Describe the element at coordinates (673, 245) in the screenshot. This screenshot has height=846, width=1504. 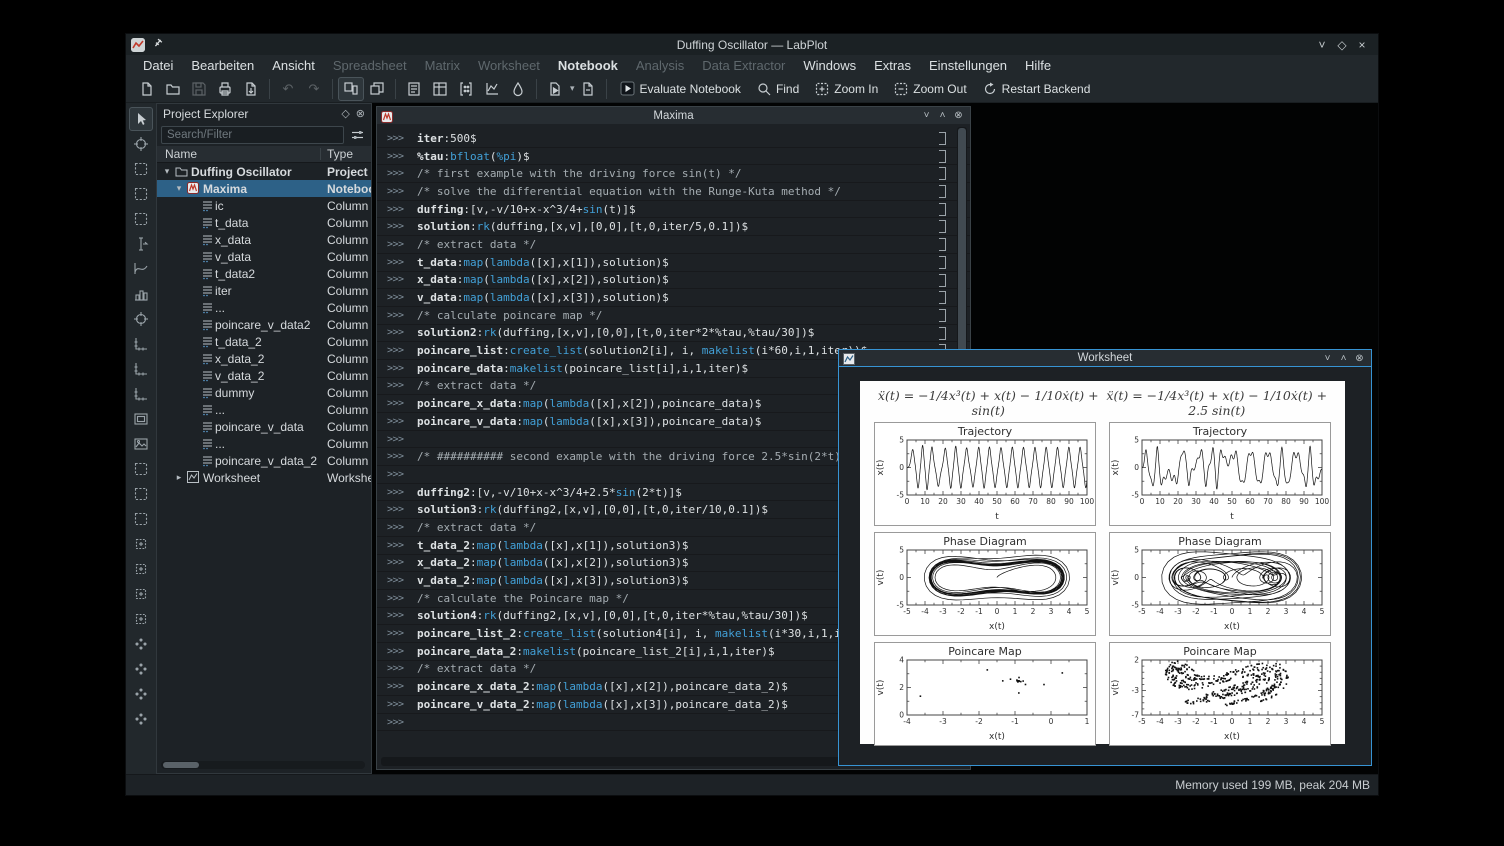
I see `notebook-cell: >>> /* extract data */` at that location.